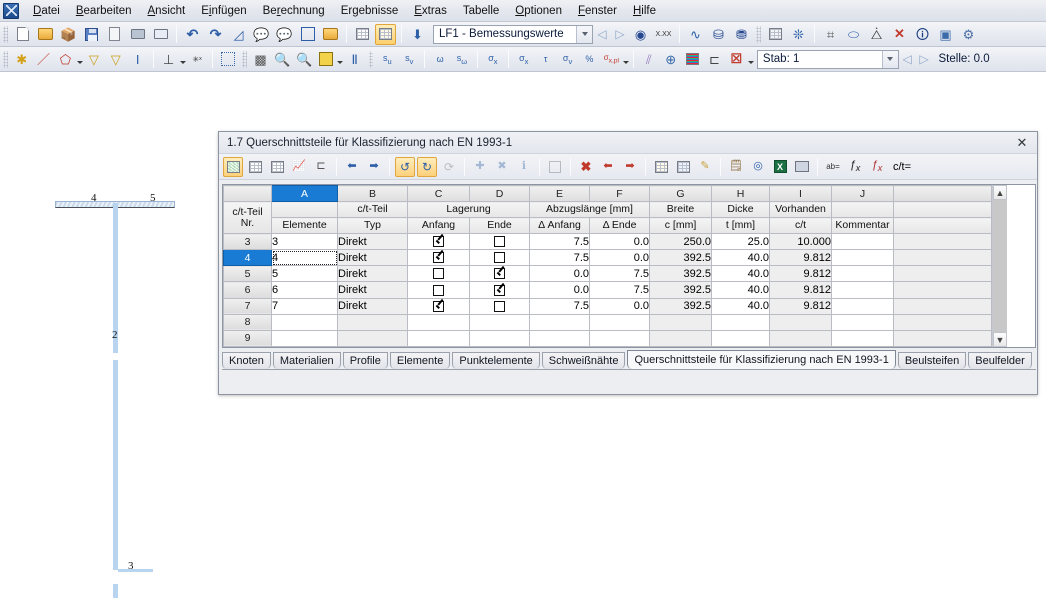 The image size is (1046, 598). Describe the element at coordinates (620, 34) in the screenshot. I see `loadcase-next-icon: ▷` at that location.